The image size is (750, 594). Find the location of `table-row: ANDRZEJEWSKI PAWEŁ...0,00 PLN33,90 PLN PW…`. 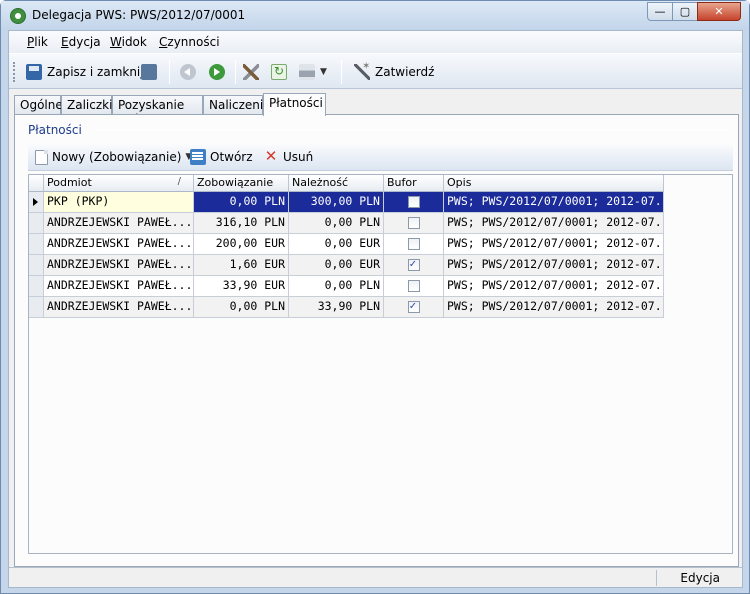

table-row: ANDRZEJEWSKI PAWEŁ...0,00 PLN33,90 PLN PW… is located at coordinates (346, 307).